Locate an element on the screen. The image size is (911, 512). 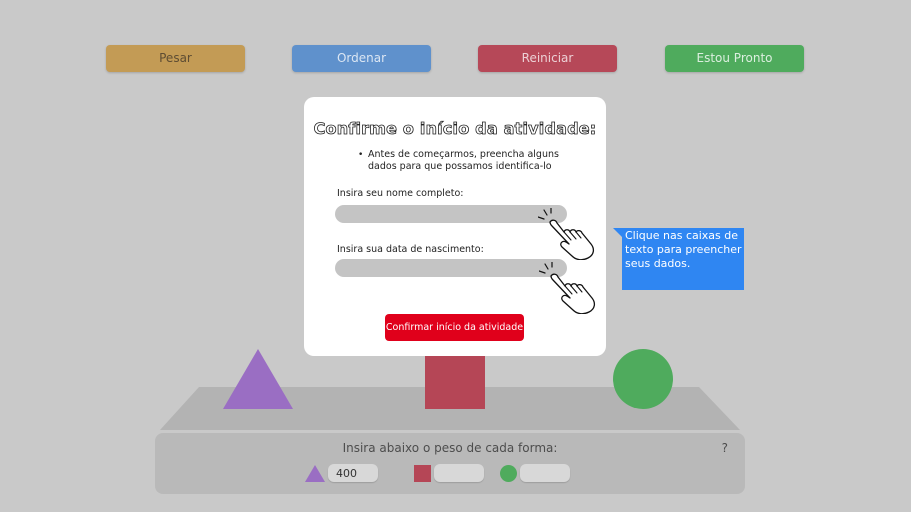
square-mini-icon is located at coordinates (422, 473).